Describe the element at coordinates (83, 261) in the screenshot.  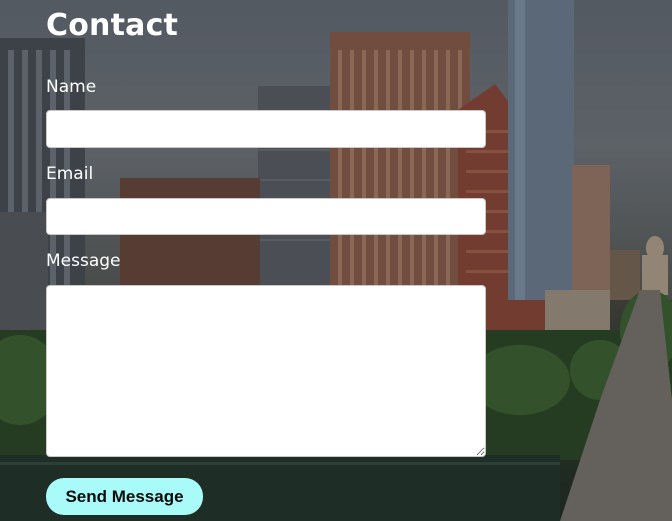
I see `message-label: Message` at that location.